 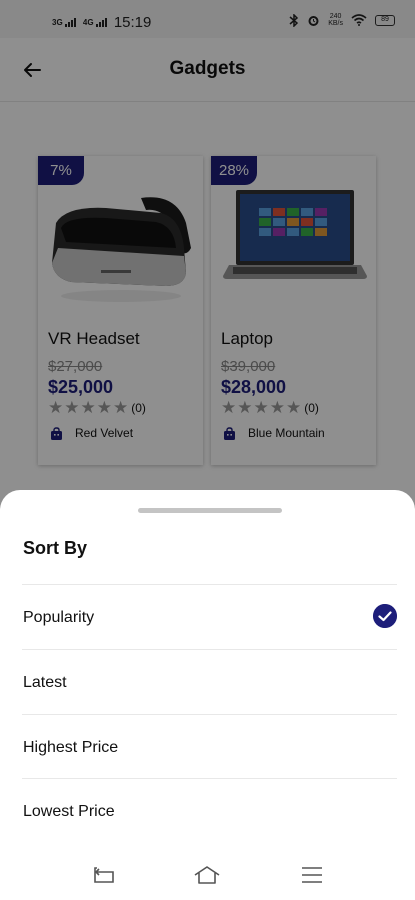 I want to click on back-icon, so click(x=104, y=875).